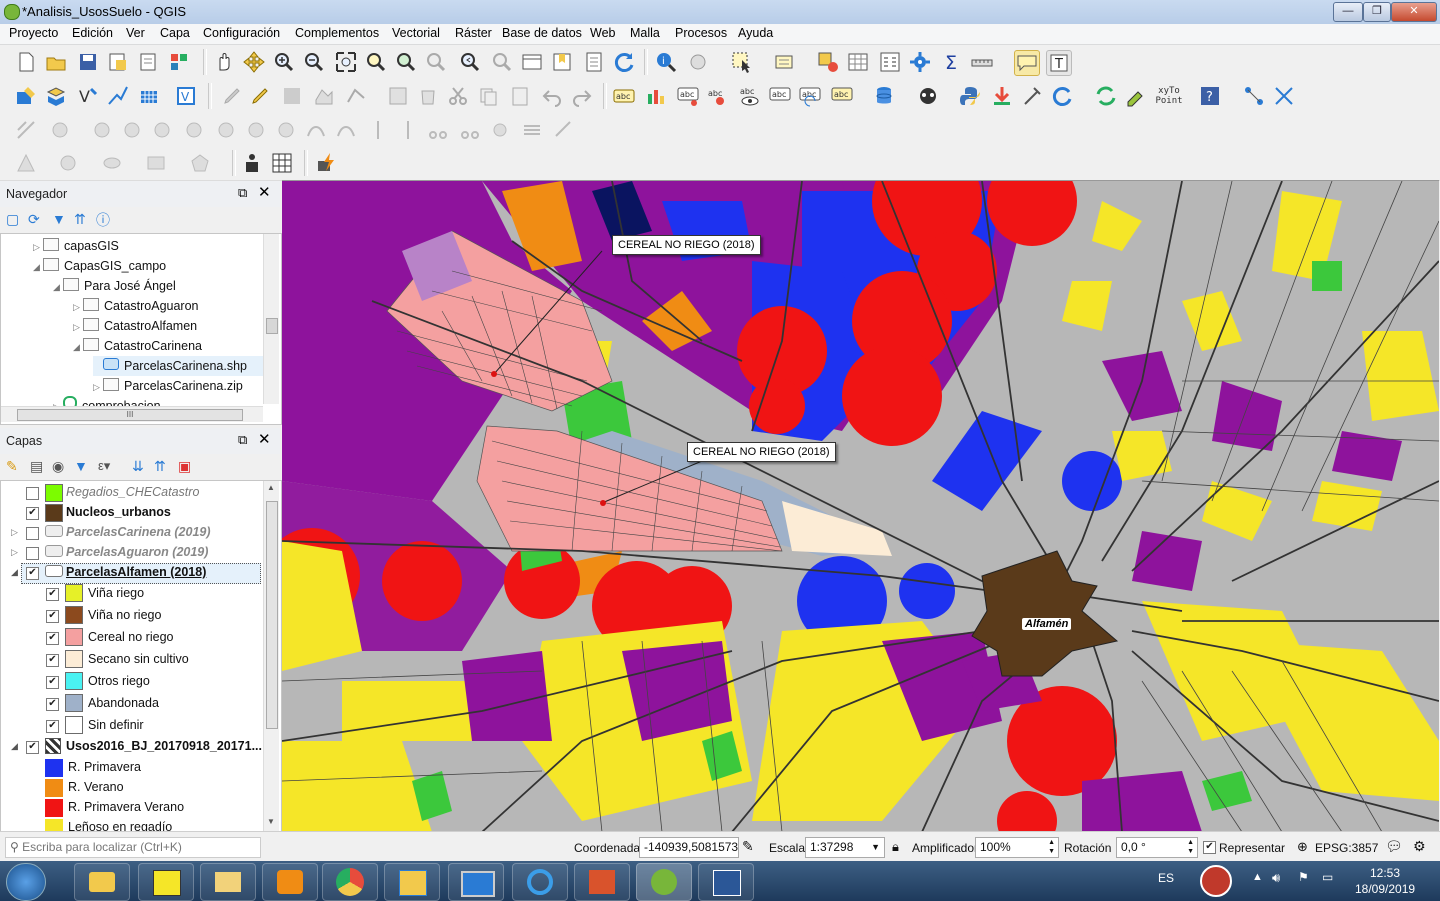 This screenshot has height=901, width=1440. Describe the element at coordinates (532, 130) in the screenshot. I see `offset-point-symbols-icon` at that location.